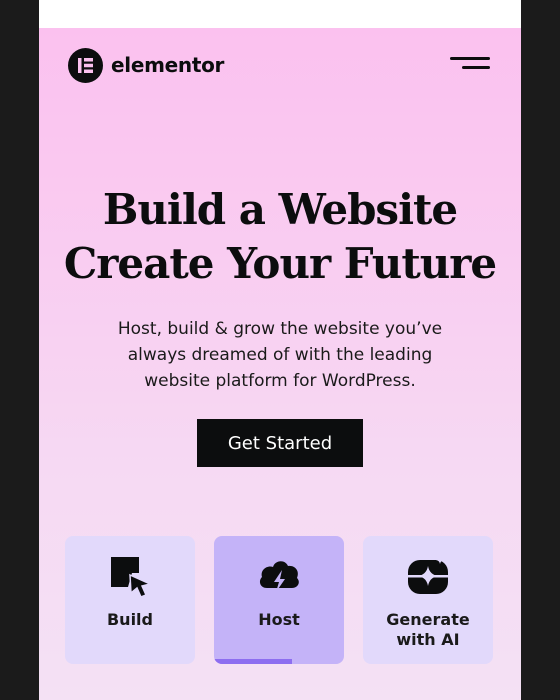 The height and width of the screenshot is (700, 560). What do you see at coordinates (168, 65) in the screenshot?
I see `brand-name: elementor` at bounding box center [168, 65].